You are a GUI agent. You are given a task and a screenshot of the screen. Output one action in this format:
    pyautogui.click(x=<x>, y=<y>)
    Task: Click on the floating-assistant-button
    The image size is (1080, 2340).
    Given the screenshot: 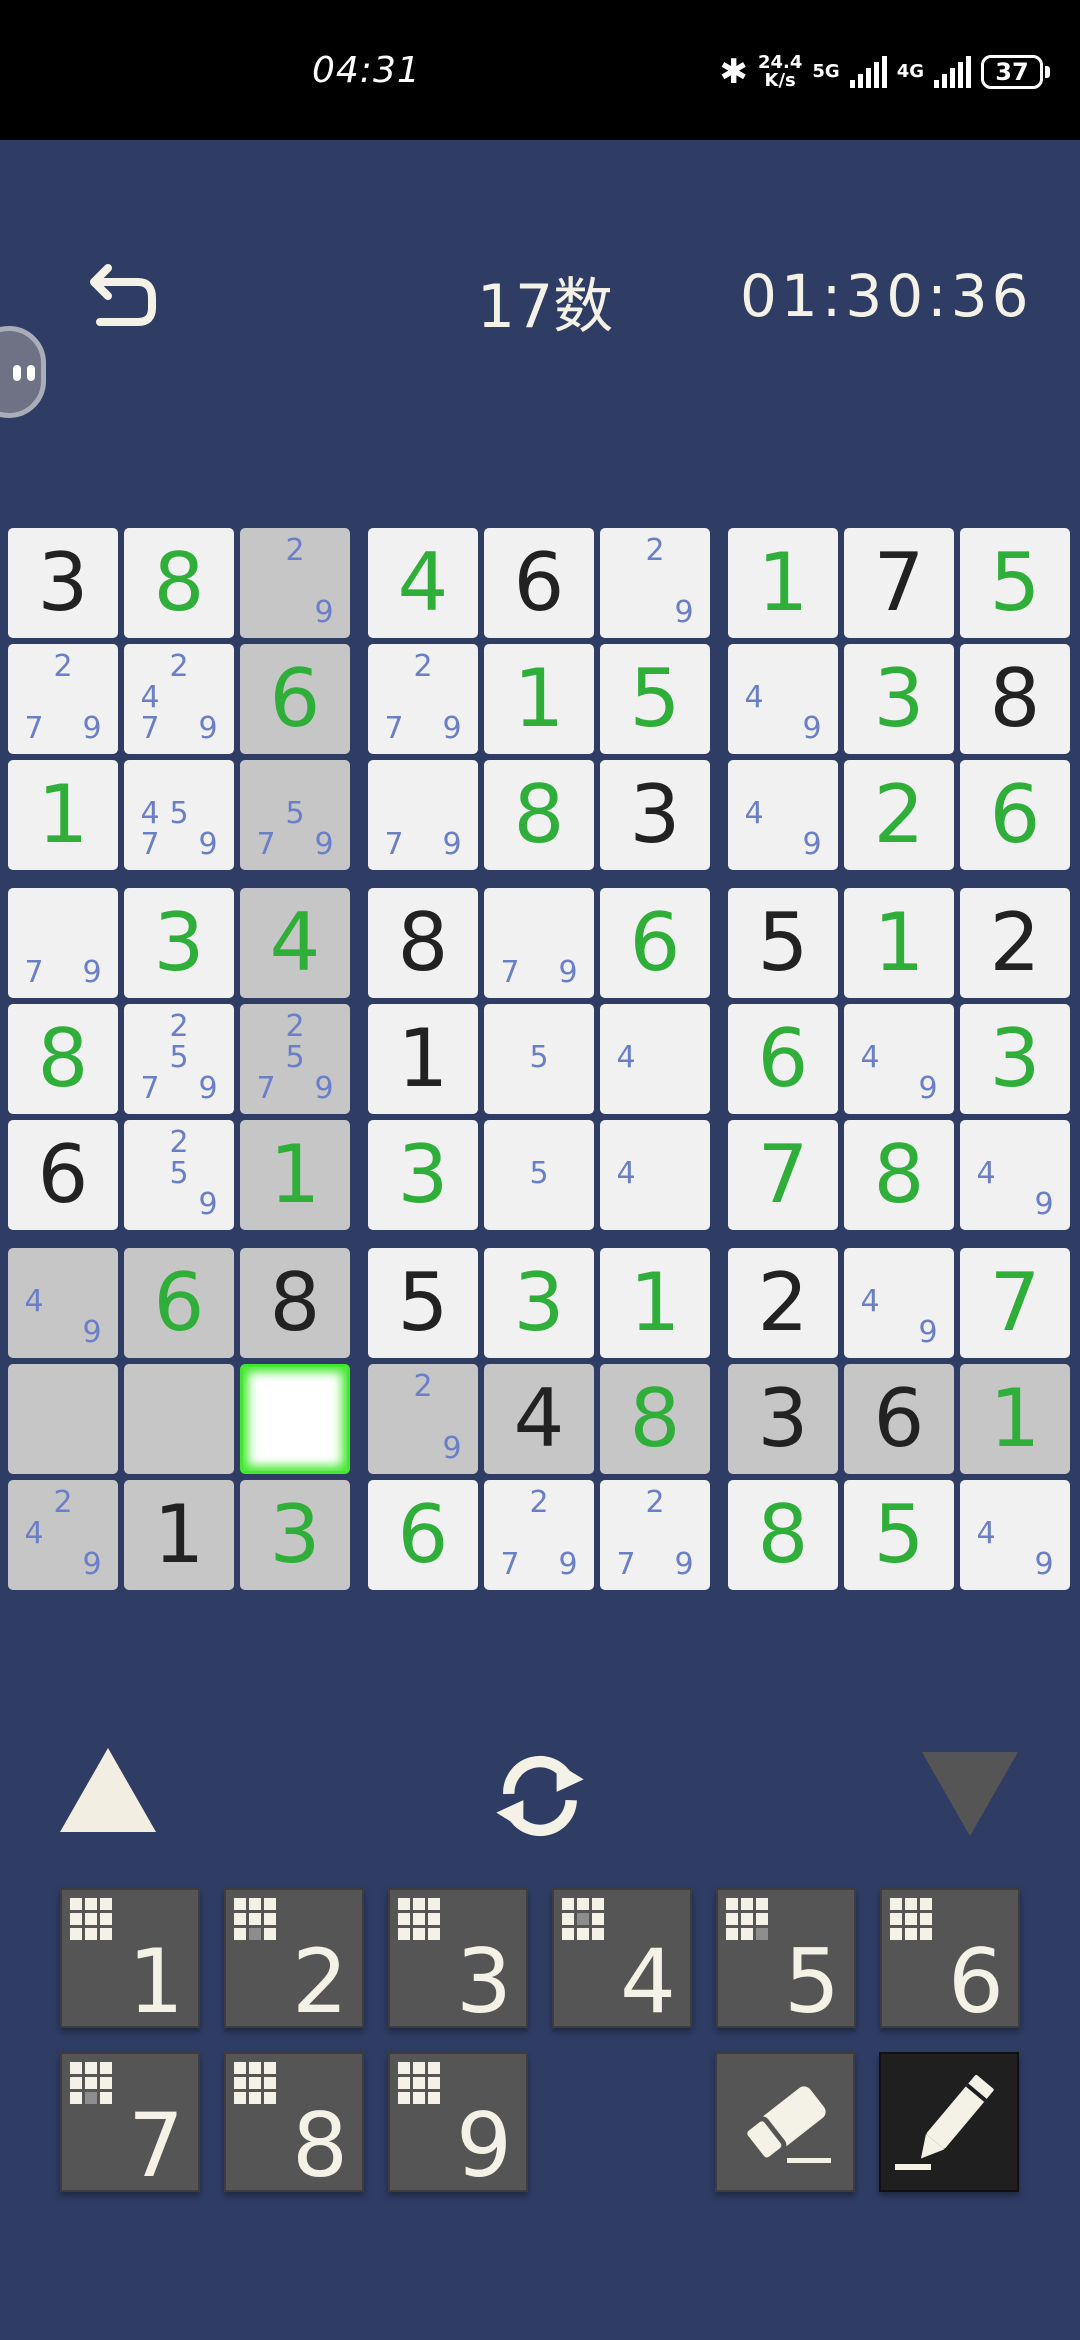 What is the action you would take?
    pyautogui.click(x=23, y=372)
    